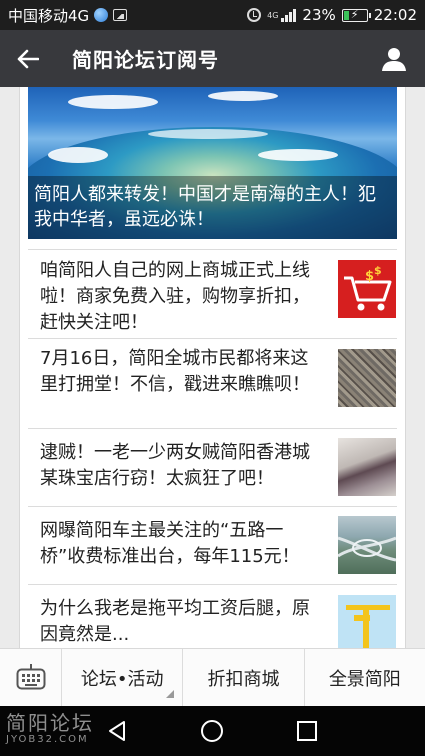 The height and width of the screenshot is (756, 425). Describe the element at coordinates (120, 15) in the screenshot. I see `image-notification-icon` at that location.